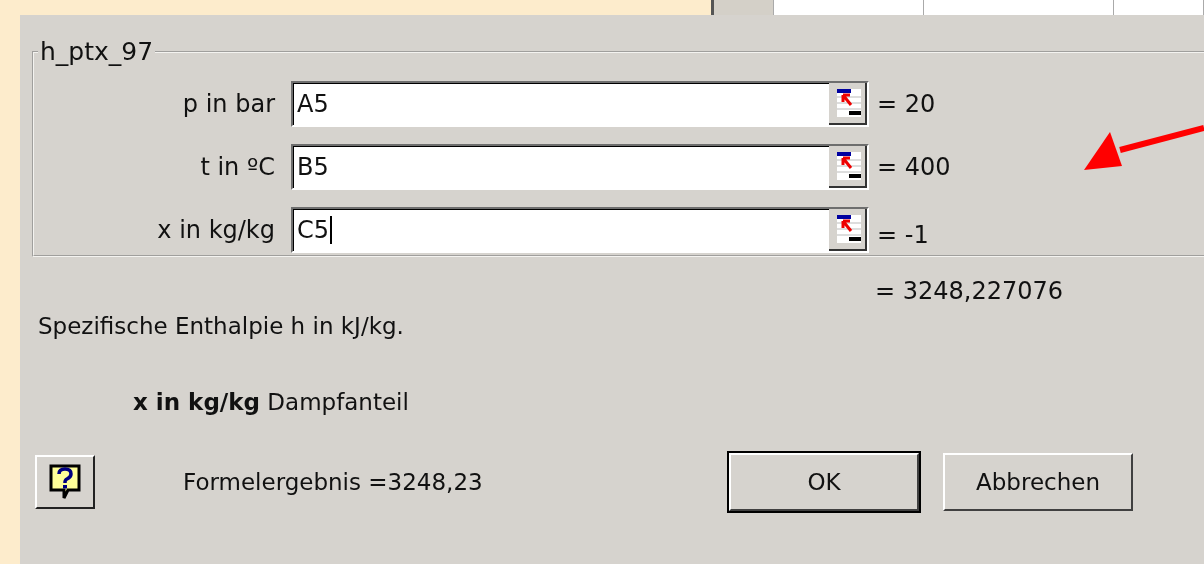 The height and width of the screenshot is (564, 1204). I want to click on argument-result: = -1, so click(903, 234).